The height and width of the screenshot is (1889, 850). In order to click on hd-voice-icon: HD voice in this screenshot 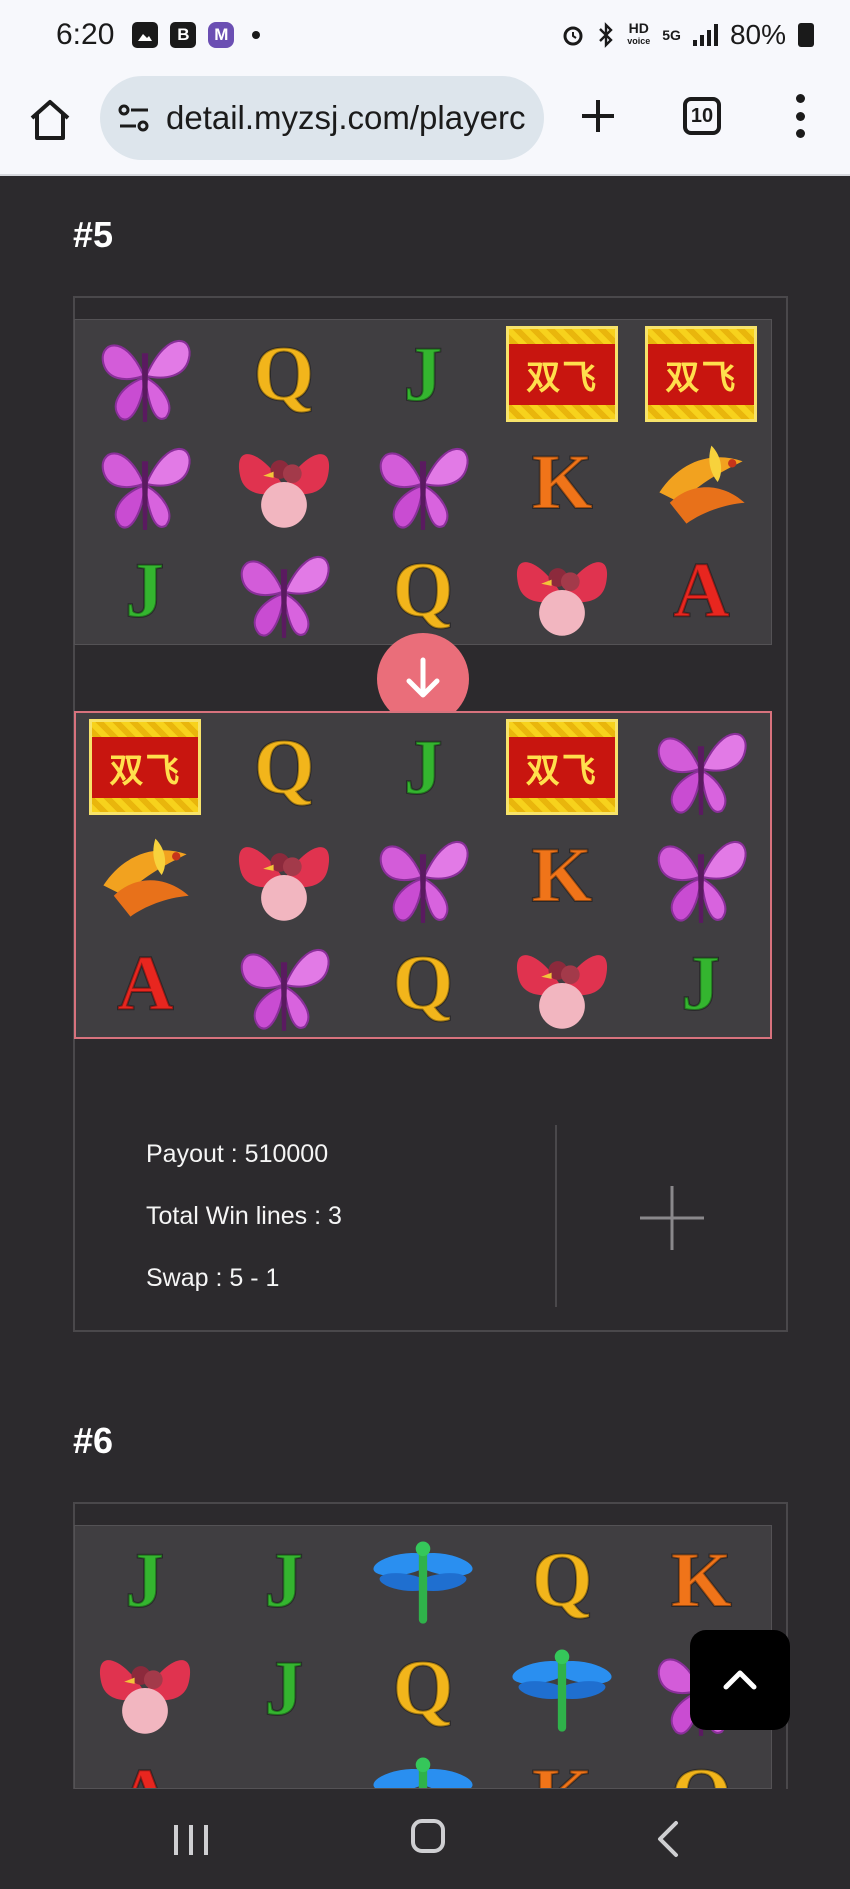, I will do `click(639, 33)`.